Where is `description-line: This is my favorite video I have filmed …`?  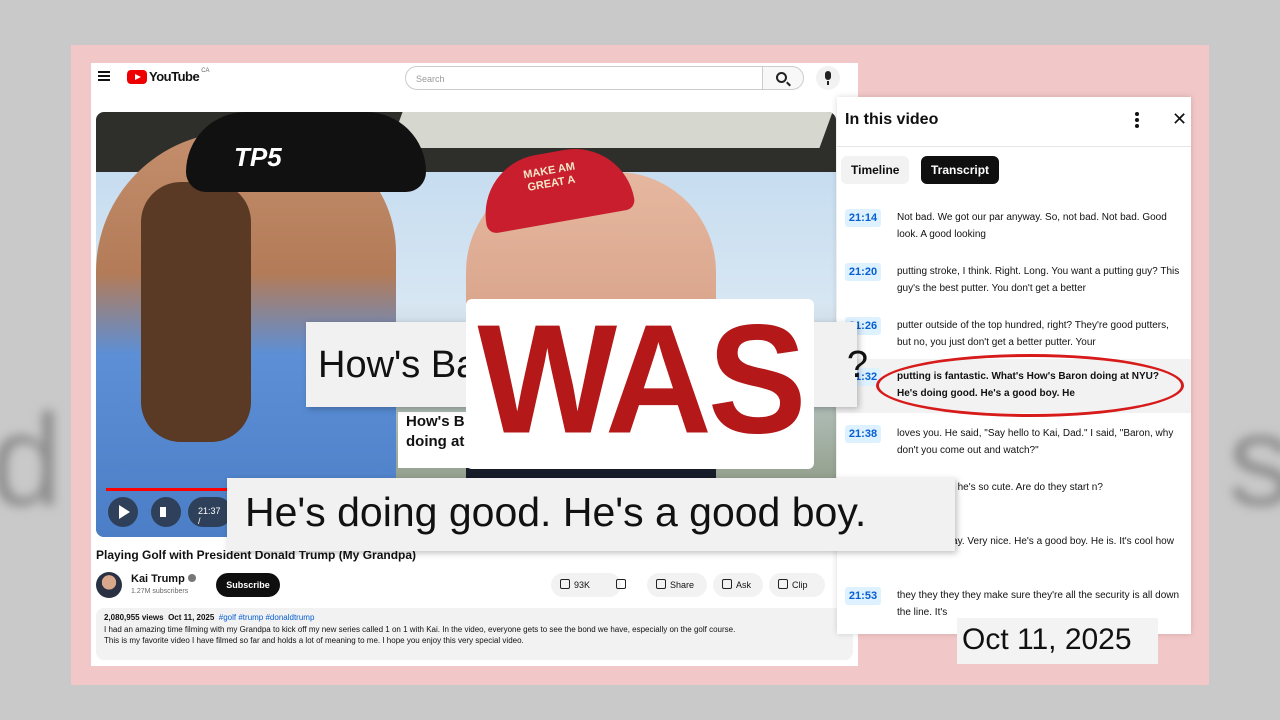
description-line: This is my favorite video I have filmed … is located at coordinates (314, 640).